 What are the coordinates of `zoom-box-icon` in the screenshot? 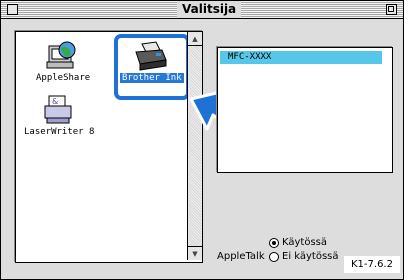 It's located at (391, 9).